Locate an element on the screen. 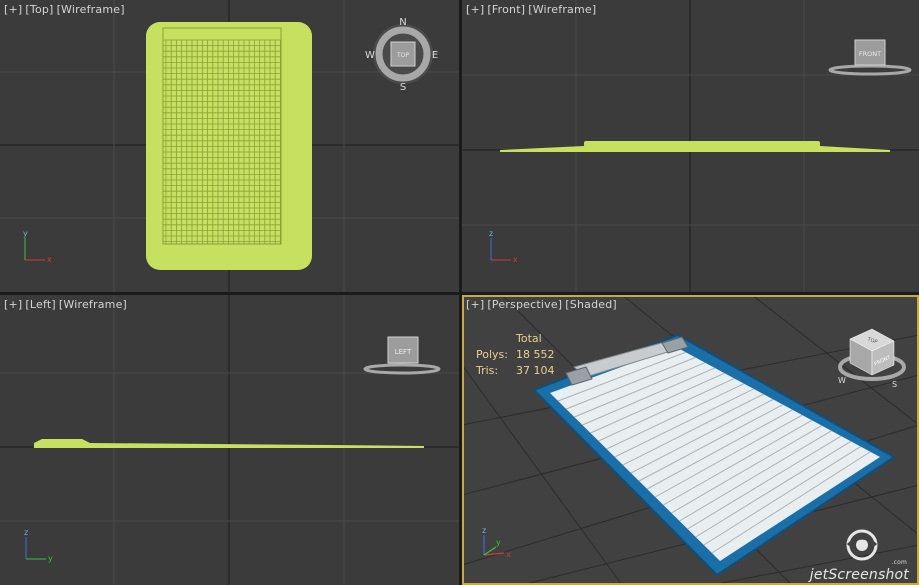 The width and height of the screenshot is (919, 585). watermark-text: jetScreenshot .com is located at coordinates (859, 571).